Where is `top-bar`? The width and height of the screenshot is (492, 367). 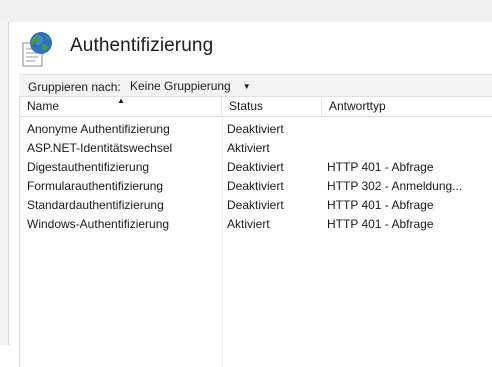 top-bar is located at coordinates (246, 11).